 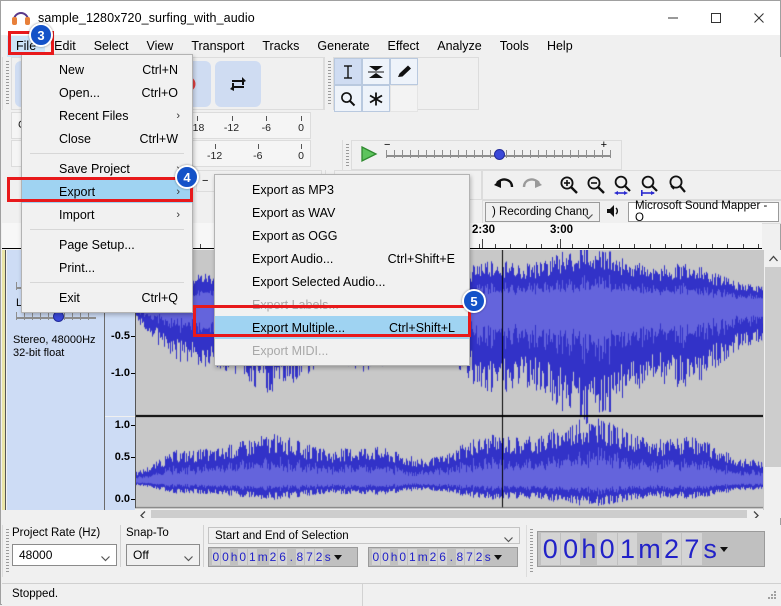 What do you see at coordinates (342, 235) in the screenshot?
I see `menu-item-export-as-ogg: Export as OGG` at bounding box center [342, 235].